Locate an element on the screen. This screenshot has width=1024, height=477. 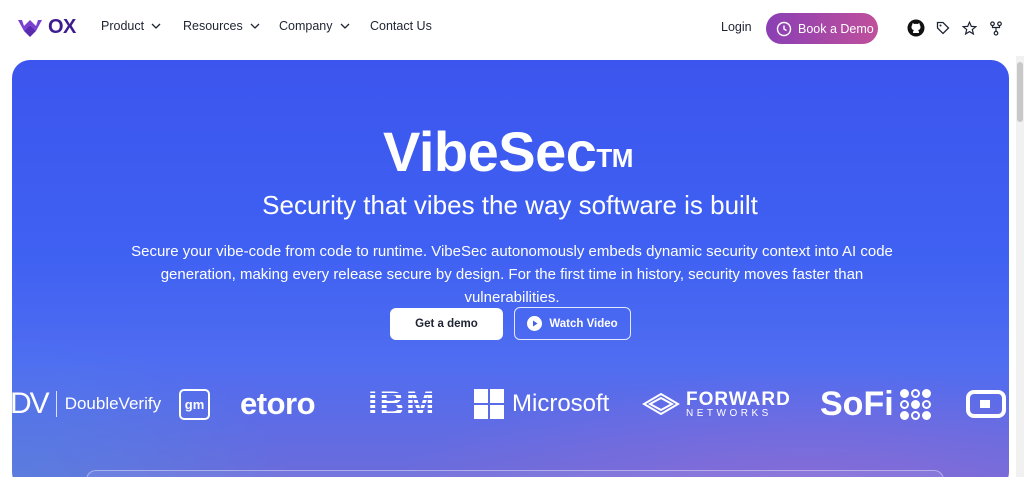
fork-icon is located at coordinates (996, 28).